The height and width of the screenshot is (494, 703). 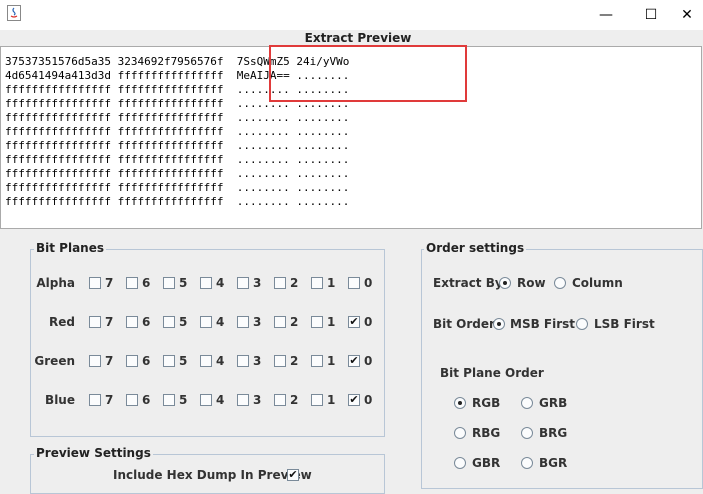 What do you see at coordinates (95, 361) in the screenshot?
I see `green-bit-7-checkbox` at bounding box center [95, 361].